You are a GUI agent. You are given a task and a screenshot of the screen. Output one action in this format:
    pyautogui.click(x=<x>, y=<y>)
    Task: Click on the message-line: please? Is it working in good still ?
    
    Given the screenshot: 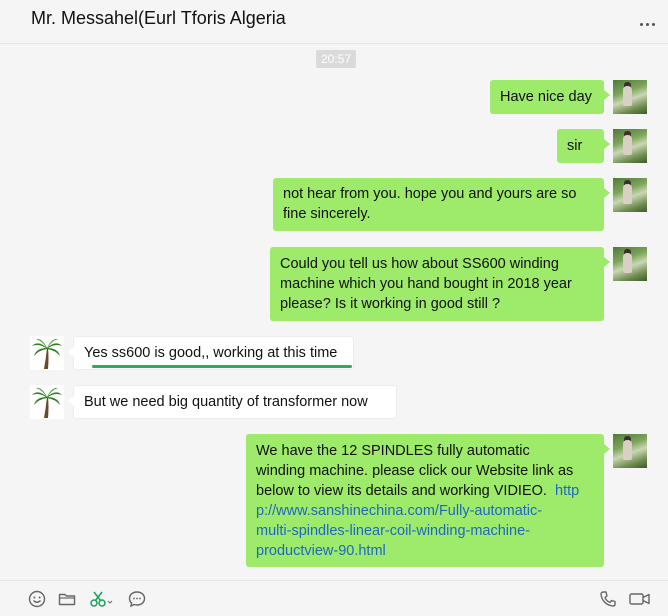 What is the action you would take?
    pyautogui.click(x=390, y=304)
    